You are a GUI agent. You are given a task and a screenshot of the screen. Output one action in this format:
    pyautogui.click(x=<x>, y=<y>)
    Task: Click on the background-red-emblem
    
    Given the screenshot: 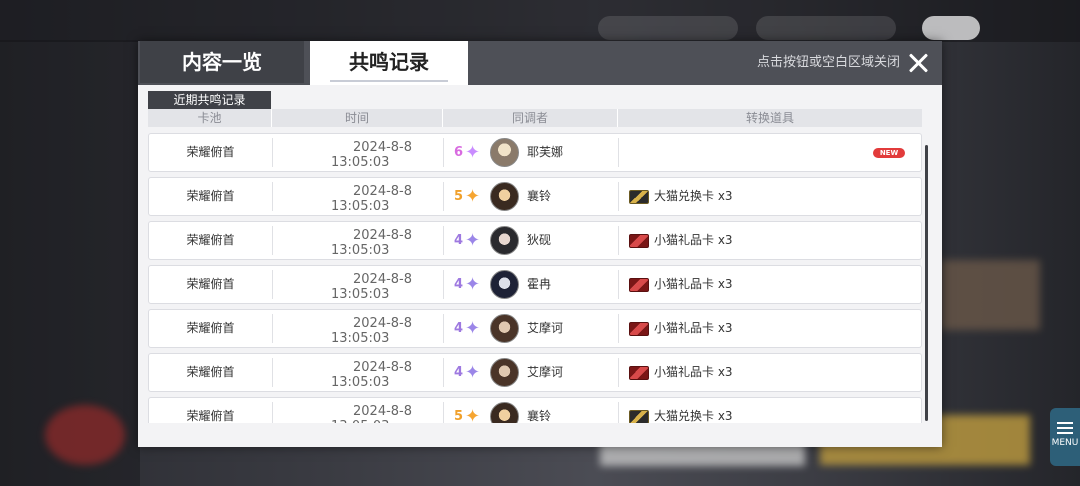 What is the action you would take?
    pyautogui.click(x=85, y=435)
    